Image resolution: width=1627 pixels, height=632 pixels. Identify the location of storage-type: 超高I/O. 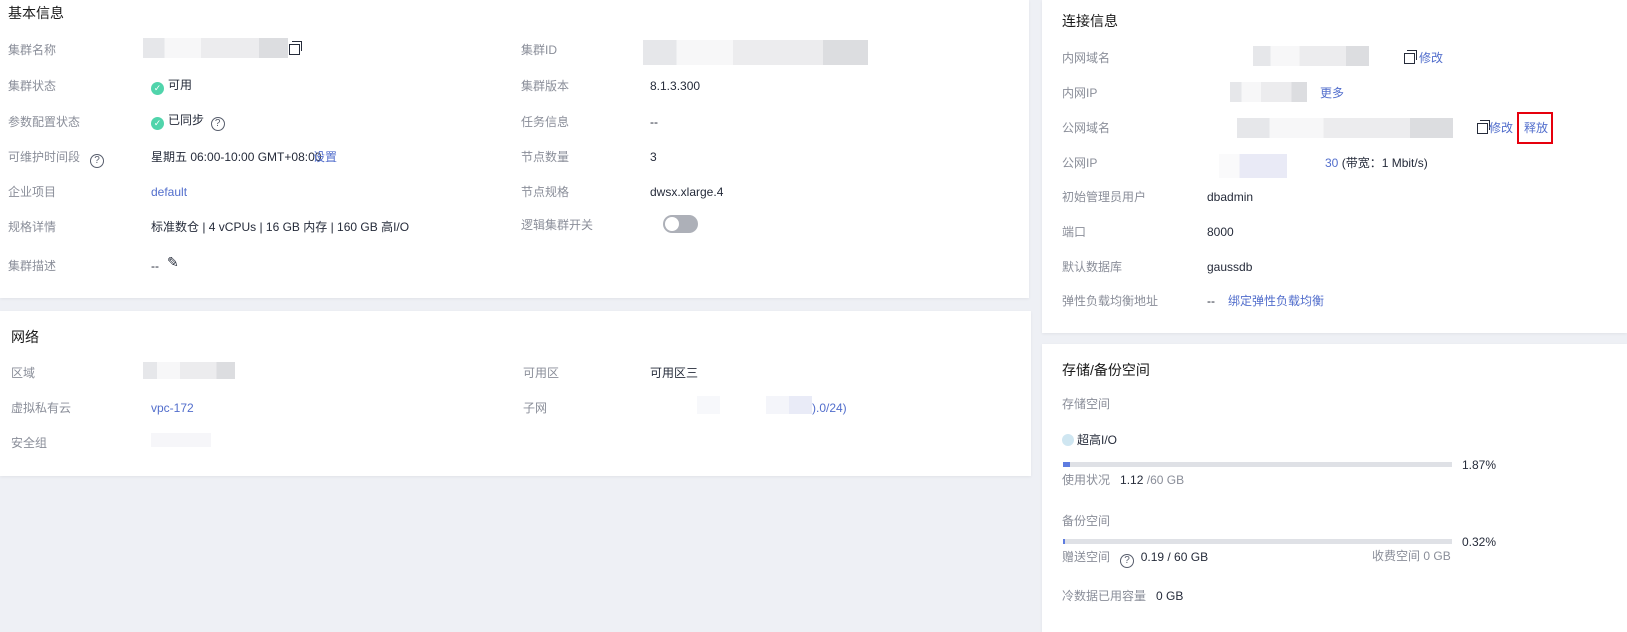
(1089, 440).